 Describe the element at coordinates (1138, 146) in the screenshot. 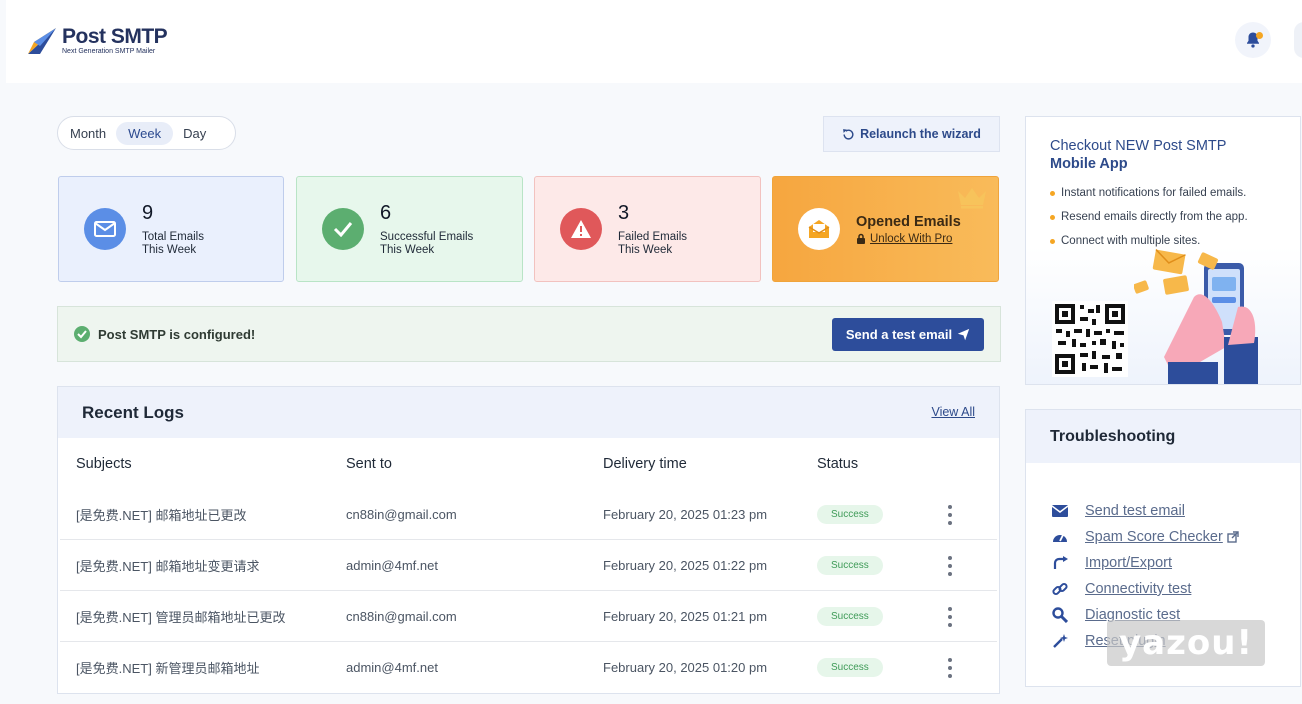

I see `promo-heading: Checkout NEW Post SMTP` at that location.